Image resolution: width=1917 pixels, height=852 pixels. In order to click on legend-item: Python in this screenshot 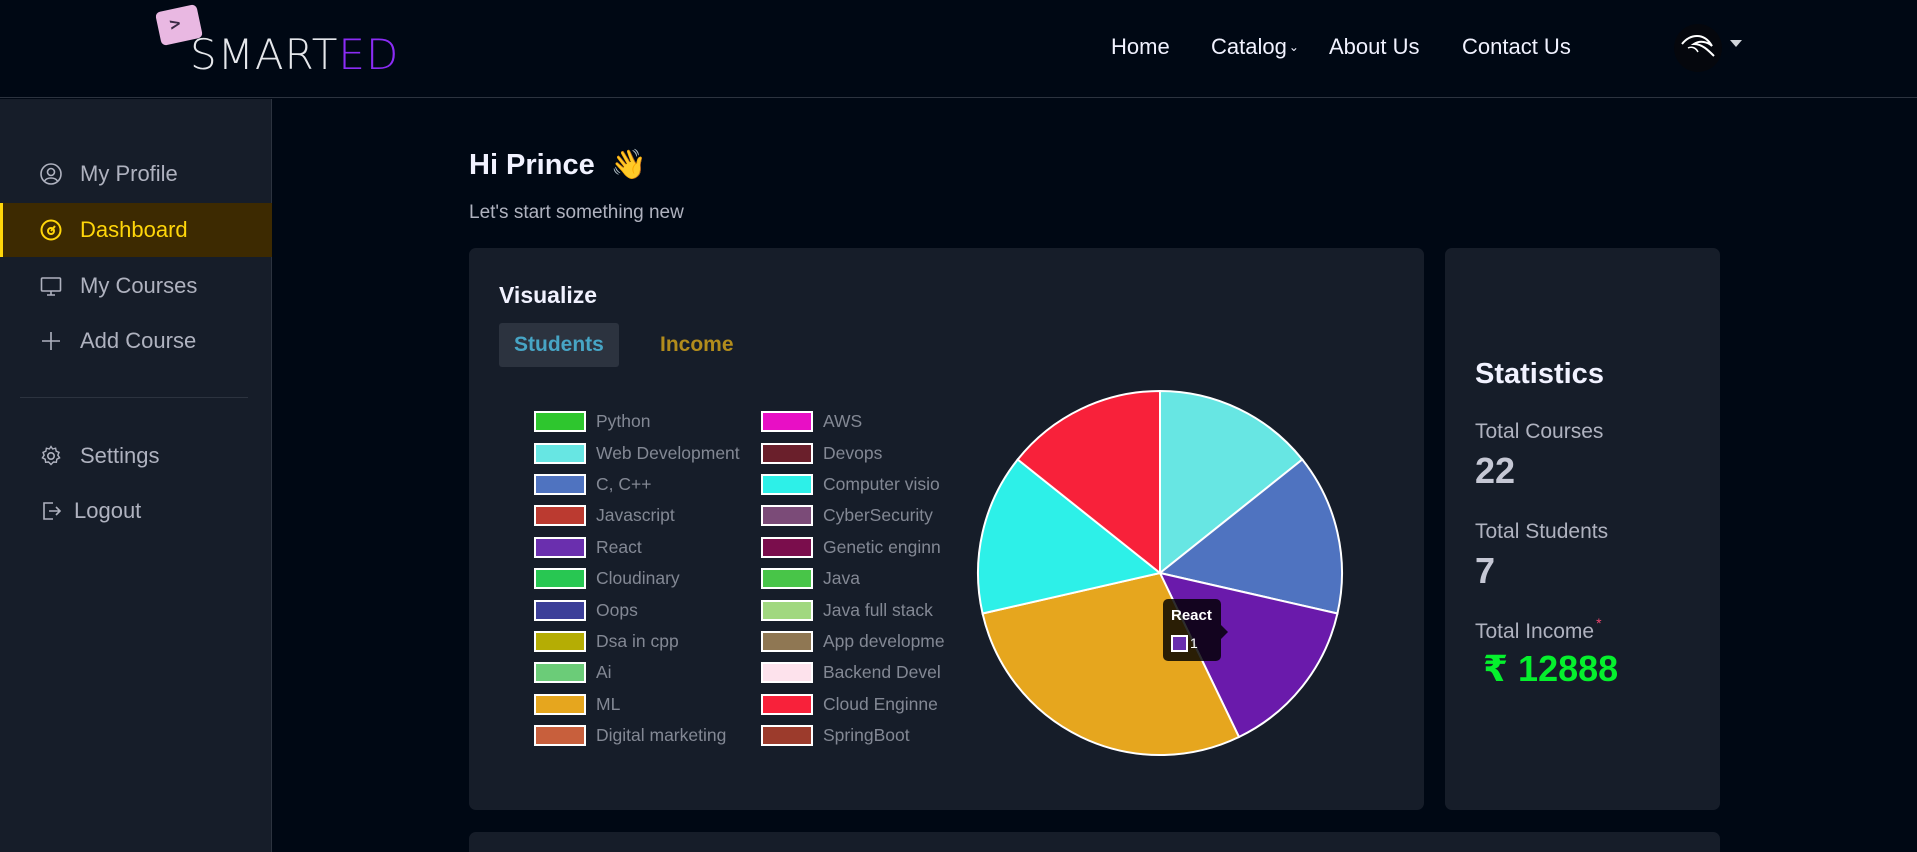, I will do `click(637, 421)`.